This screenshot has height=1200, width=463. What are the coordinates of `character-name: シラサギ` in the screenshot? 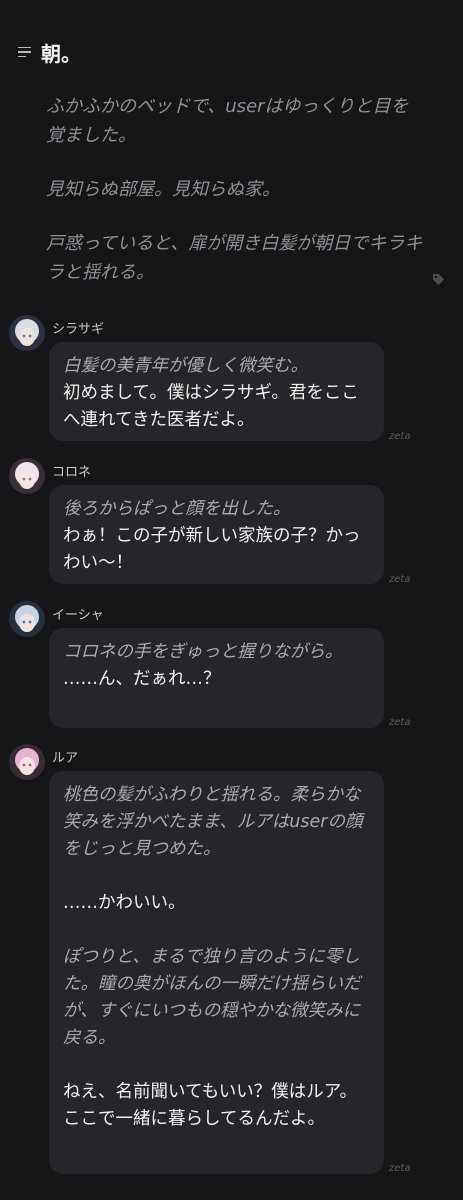 It's located at (78, 329).